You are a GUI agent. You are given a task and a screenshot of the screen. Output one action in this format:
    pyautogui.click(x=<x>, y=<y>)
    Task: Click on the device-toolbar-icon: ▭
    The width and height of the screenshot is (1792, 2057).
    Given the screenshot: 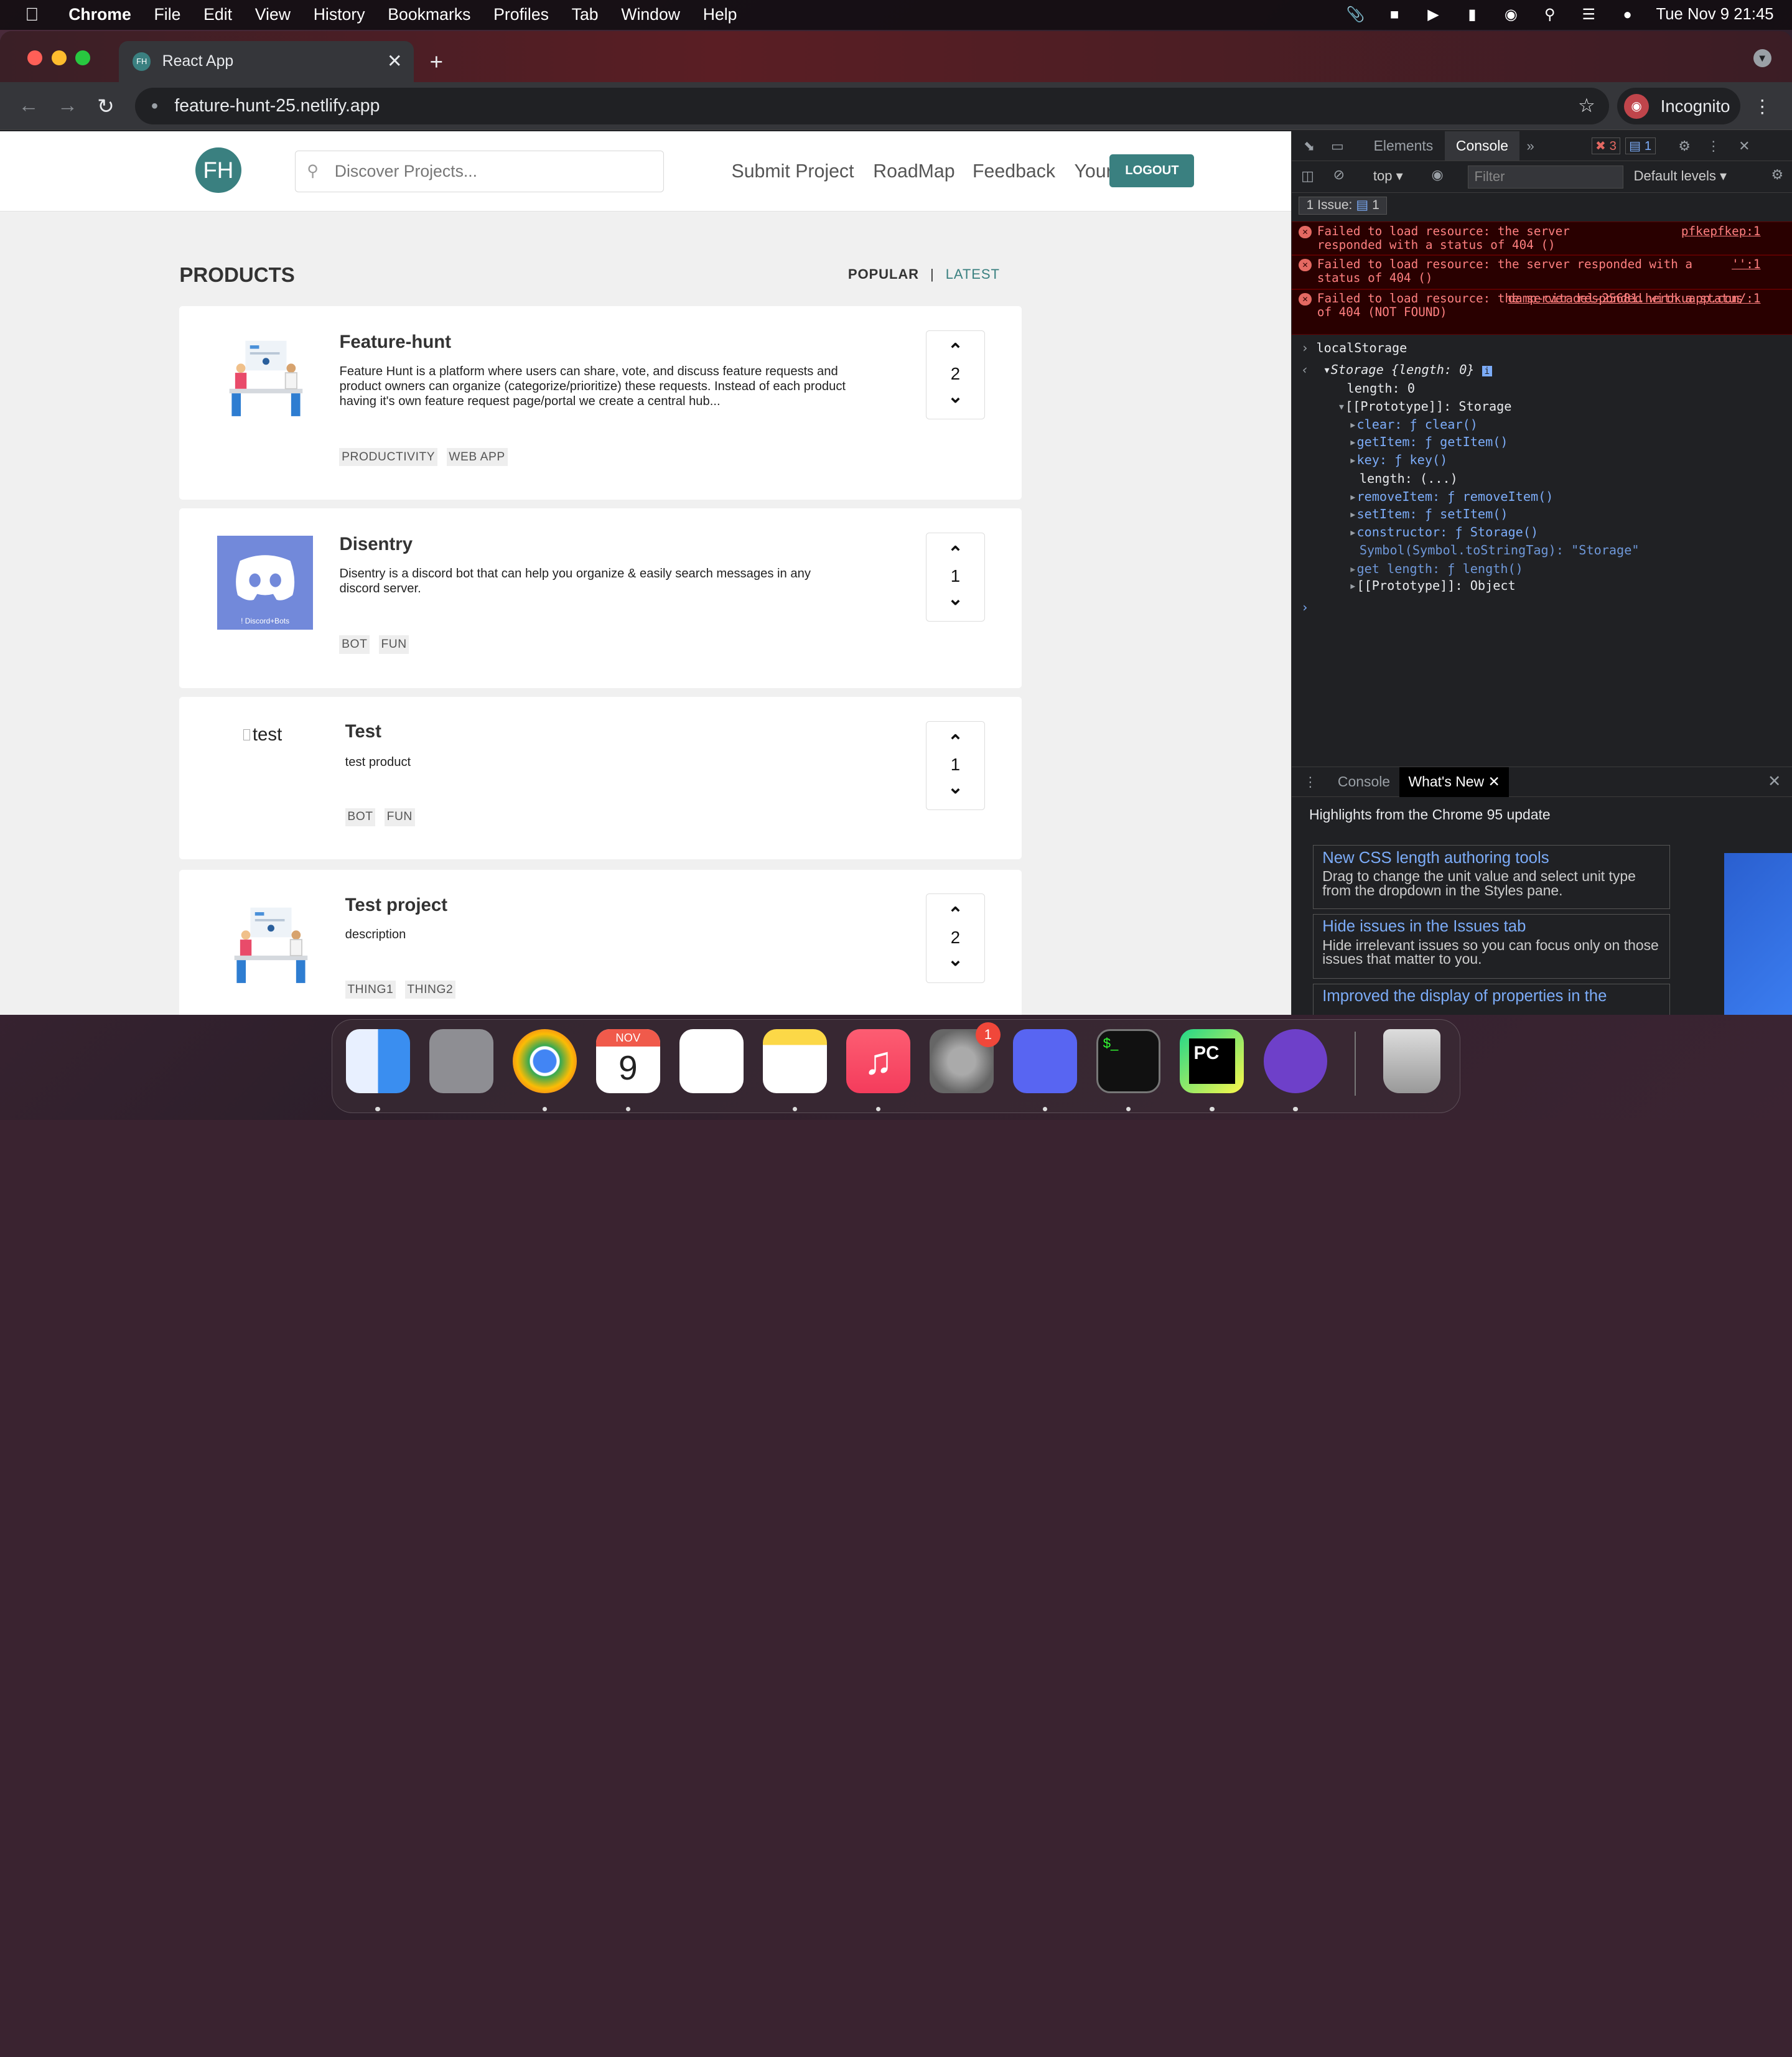 What is the action you would take?
    pyautogui.click(x=1337, y=146)
    